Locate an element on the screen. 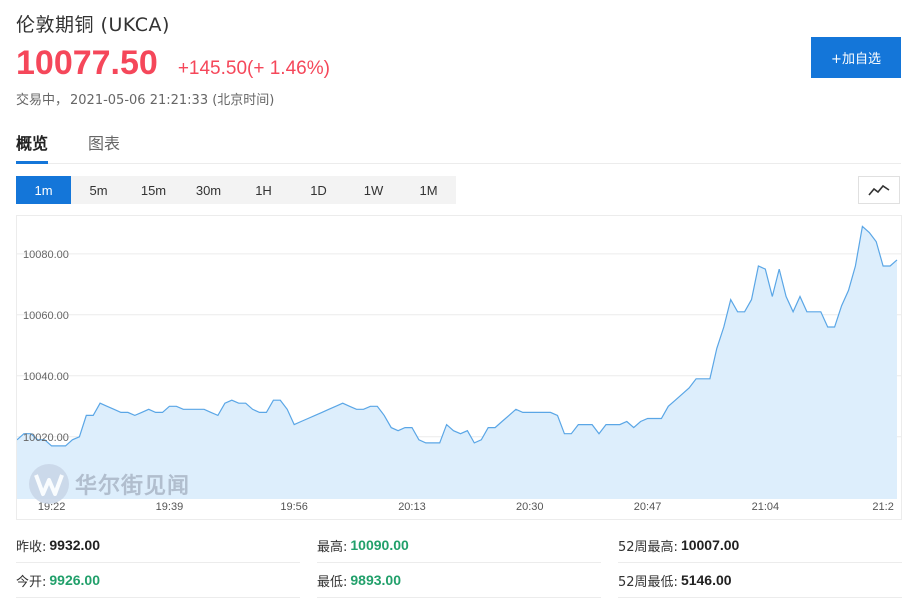 This screenshot has height=609, width=922. period-1m: 1m is located at coordinates (43, 190).